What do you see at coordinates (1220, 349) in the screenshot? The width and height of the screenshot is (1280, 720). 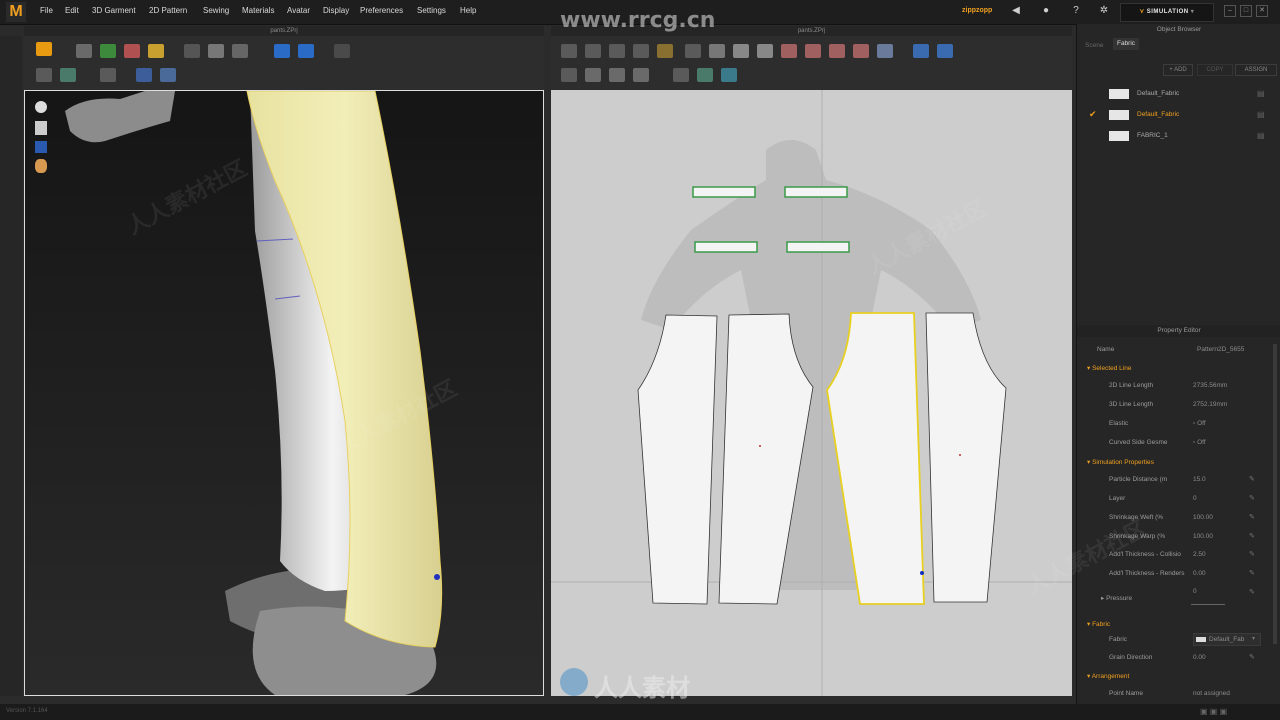 I see `name-value: Pattern2D_5655` at bounding box center [1220, 349].